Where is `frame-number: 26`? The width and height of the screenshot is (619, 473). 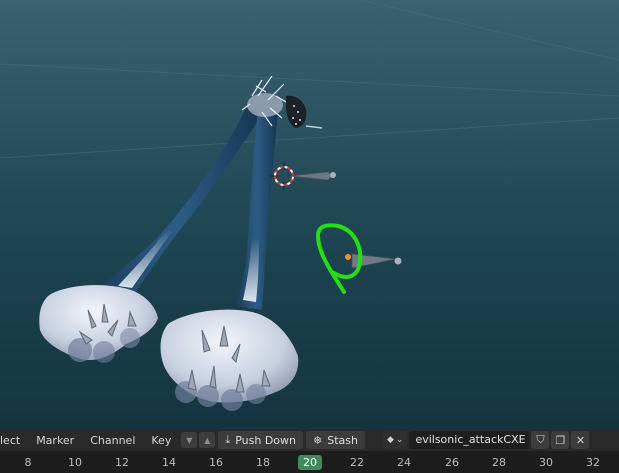 frame-number: 26 is located at coordinates (452, 462).